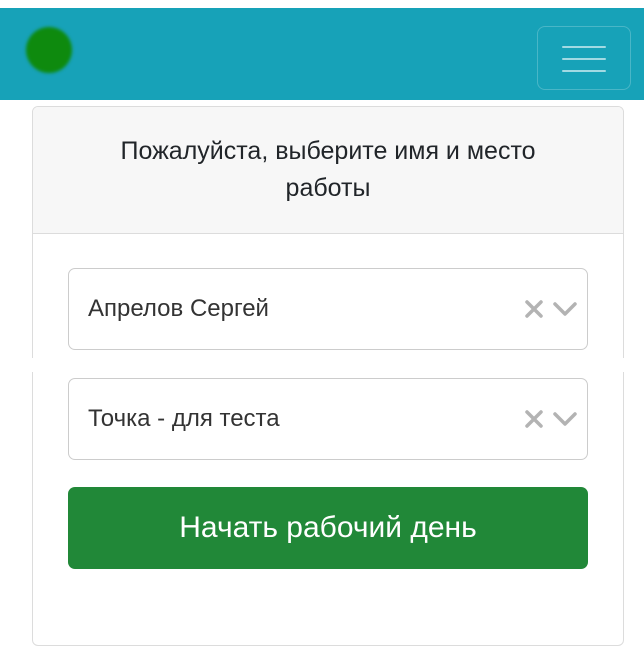  I want to click on screenshot-seam, so click(322, 365).